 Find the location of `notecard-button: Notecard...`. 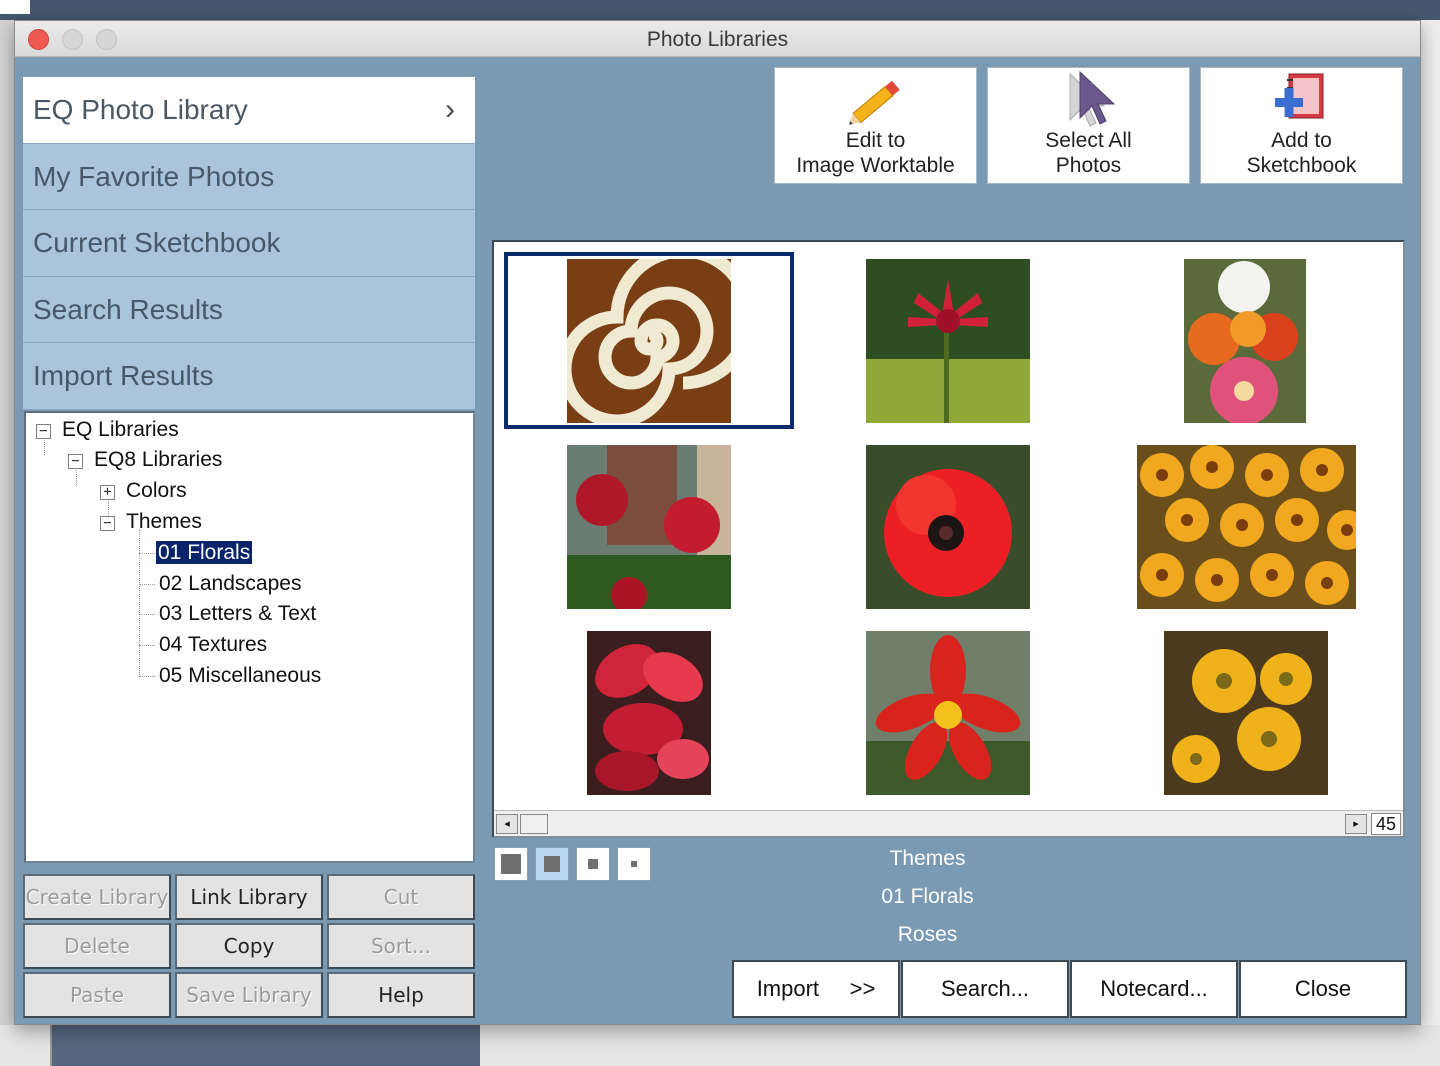

notecard-button: Notecard... is located at coordinates (1154, 989).